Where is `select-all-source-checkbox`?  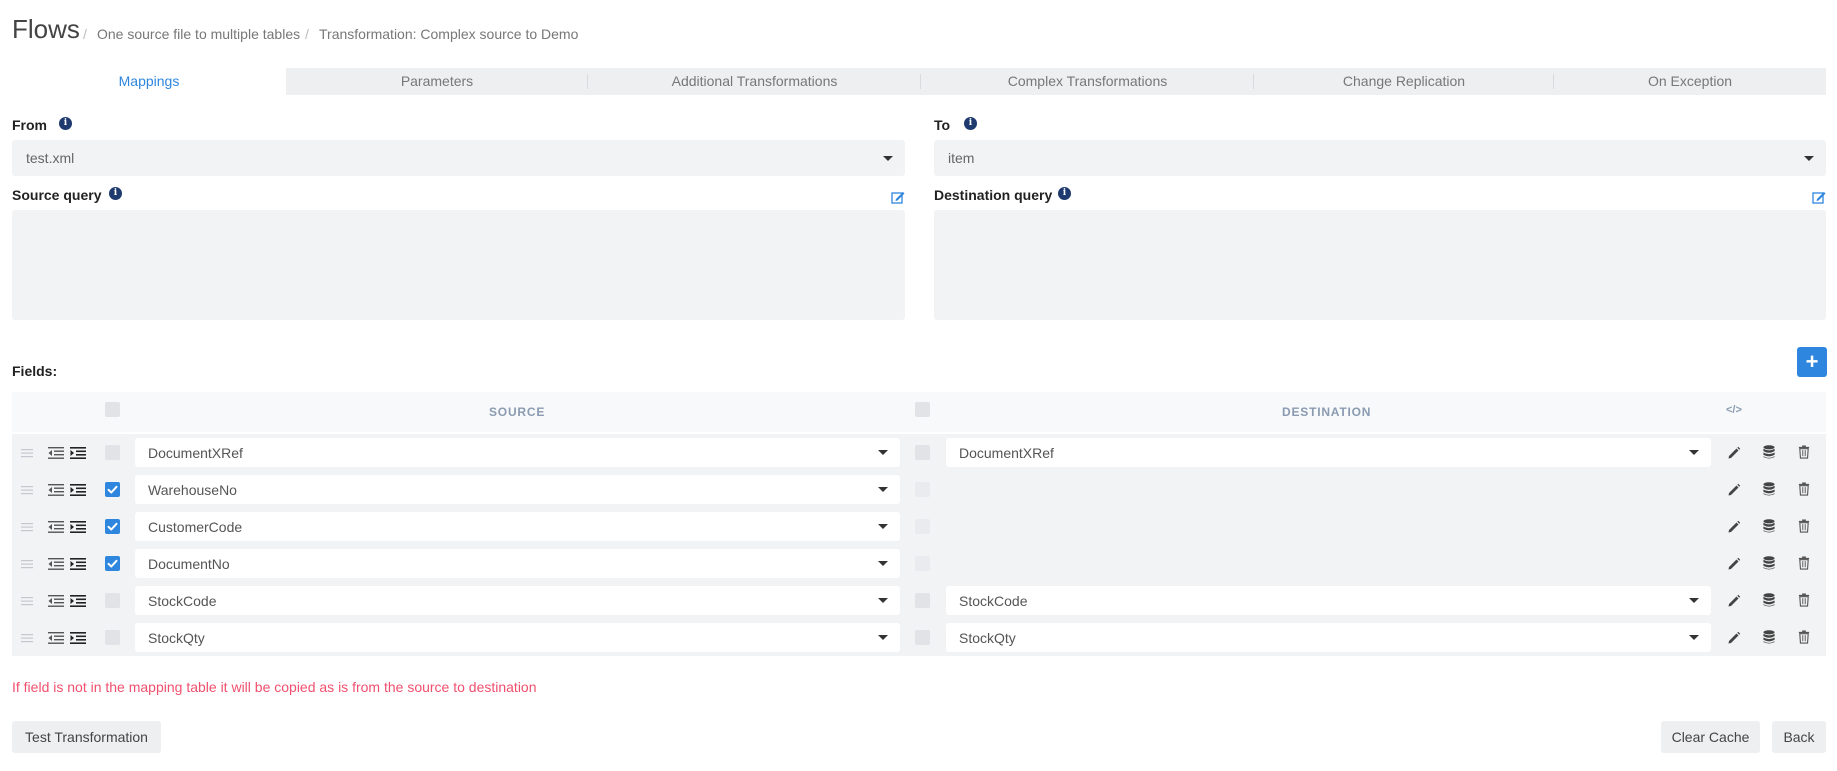
select-all-source-checkbox is located at coordinates (112, 409).